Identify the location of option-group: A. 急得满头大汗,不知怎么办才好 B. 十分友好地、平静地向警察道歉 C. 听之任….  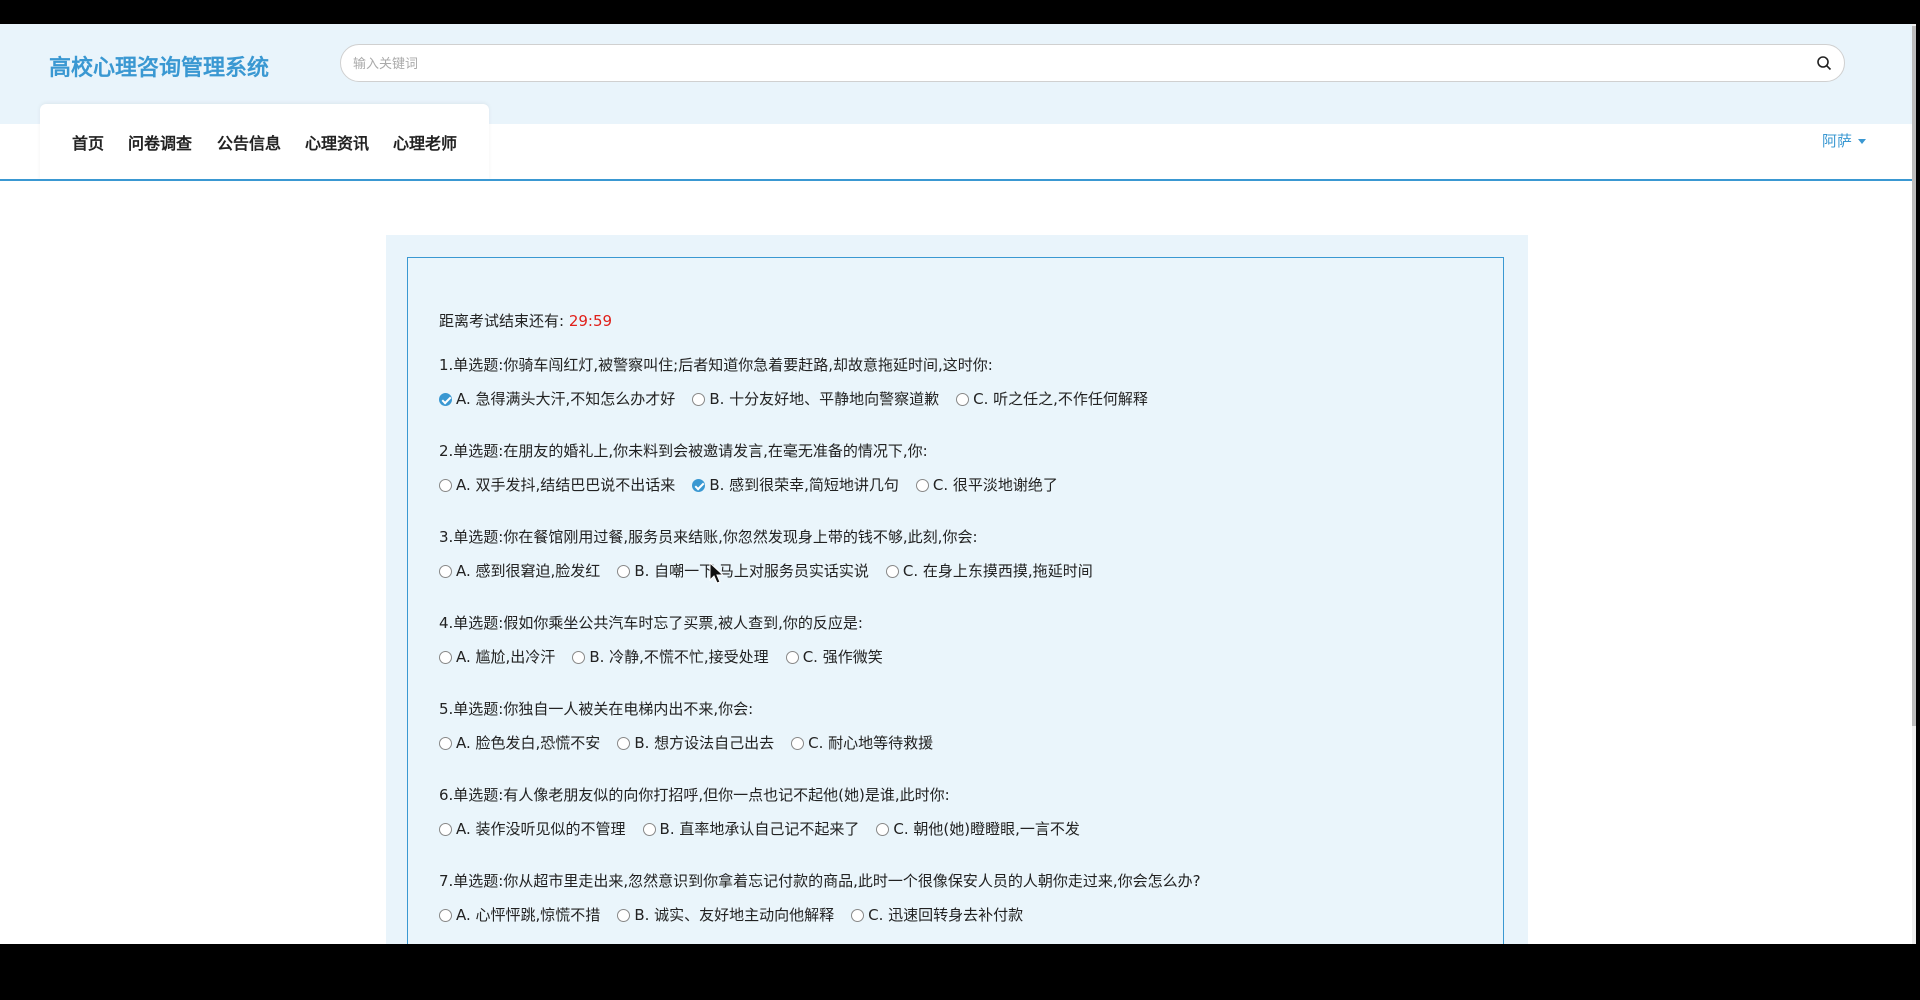
(802, 398).